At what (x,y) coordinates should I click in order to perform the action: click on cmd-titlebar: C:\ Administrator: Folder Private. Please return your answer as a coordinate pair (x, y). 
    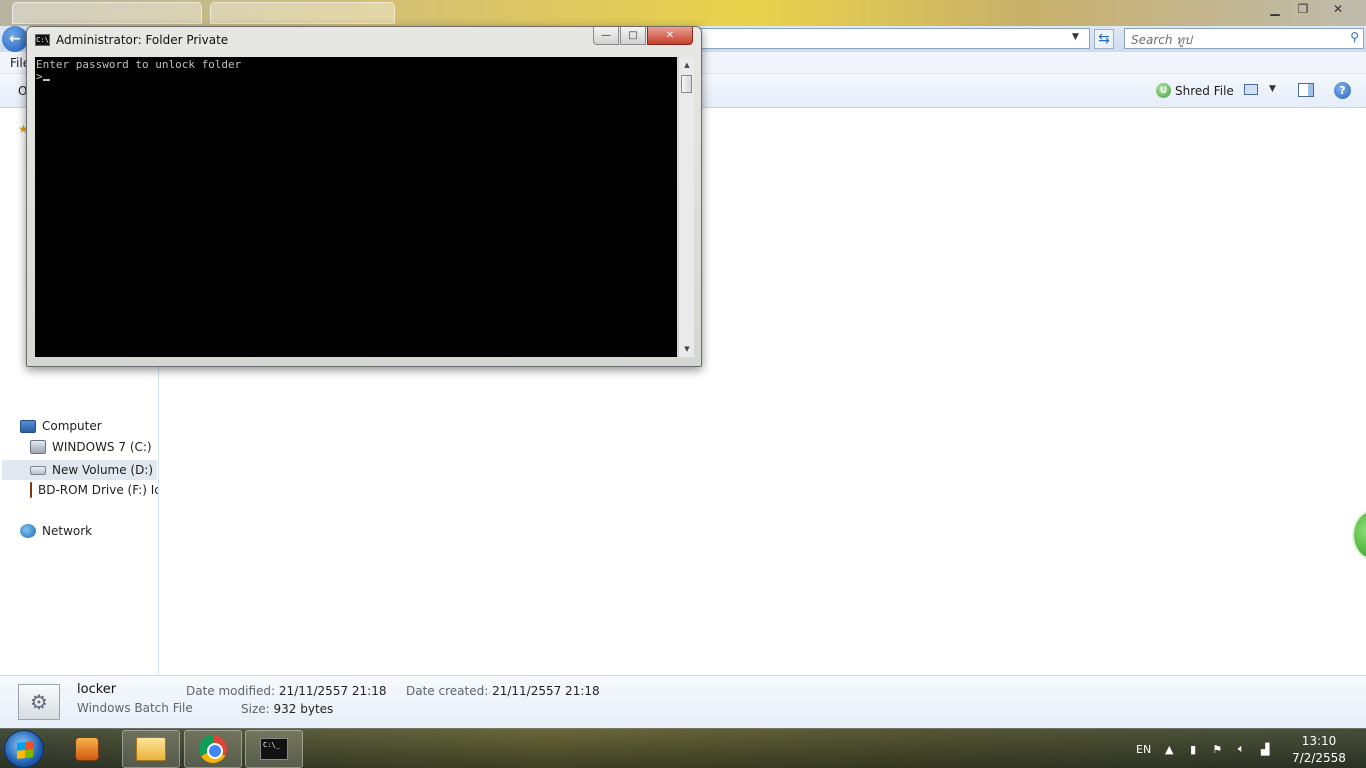
    Looking at the image, I should click on (131, 40).